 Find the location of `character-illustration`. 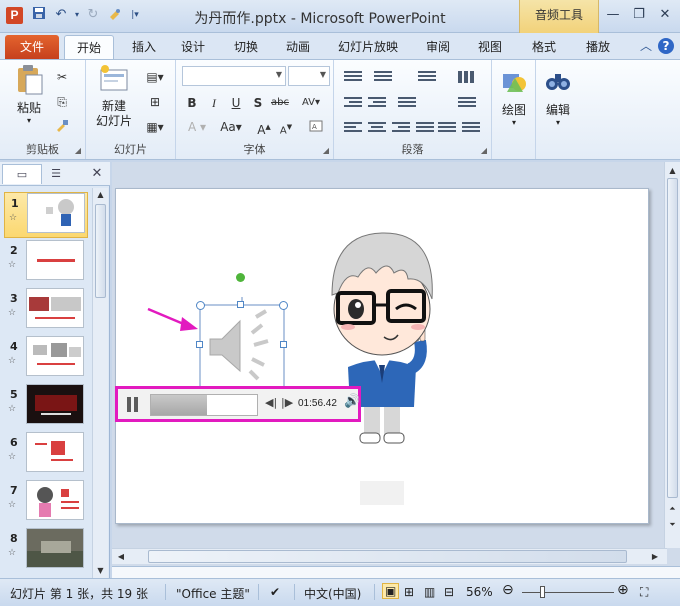

character-illustration is located at coordinates (382, 360).